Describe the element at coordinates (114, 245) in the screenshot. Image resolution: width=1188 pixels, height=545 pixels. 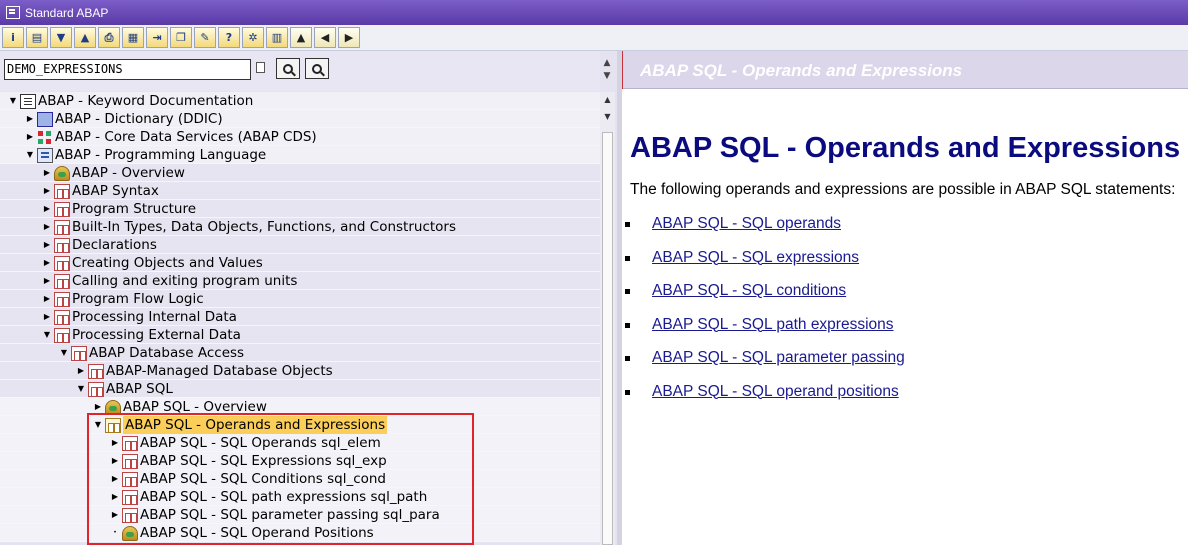
I see `tree-item-label: Declarations` at that location.